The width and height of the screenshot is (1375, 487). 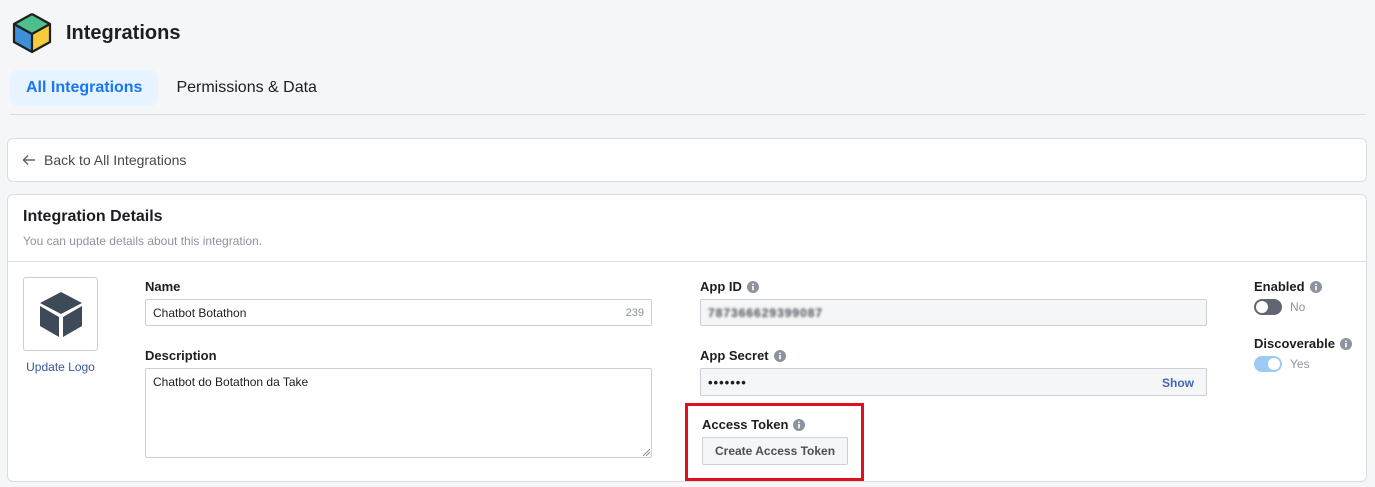 I want to click on enabled-label-text: Enabled, so click(x=1279, y=286).